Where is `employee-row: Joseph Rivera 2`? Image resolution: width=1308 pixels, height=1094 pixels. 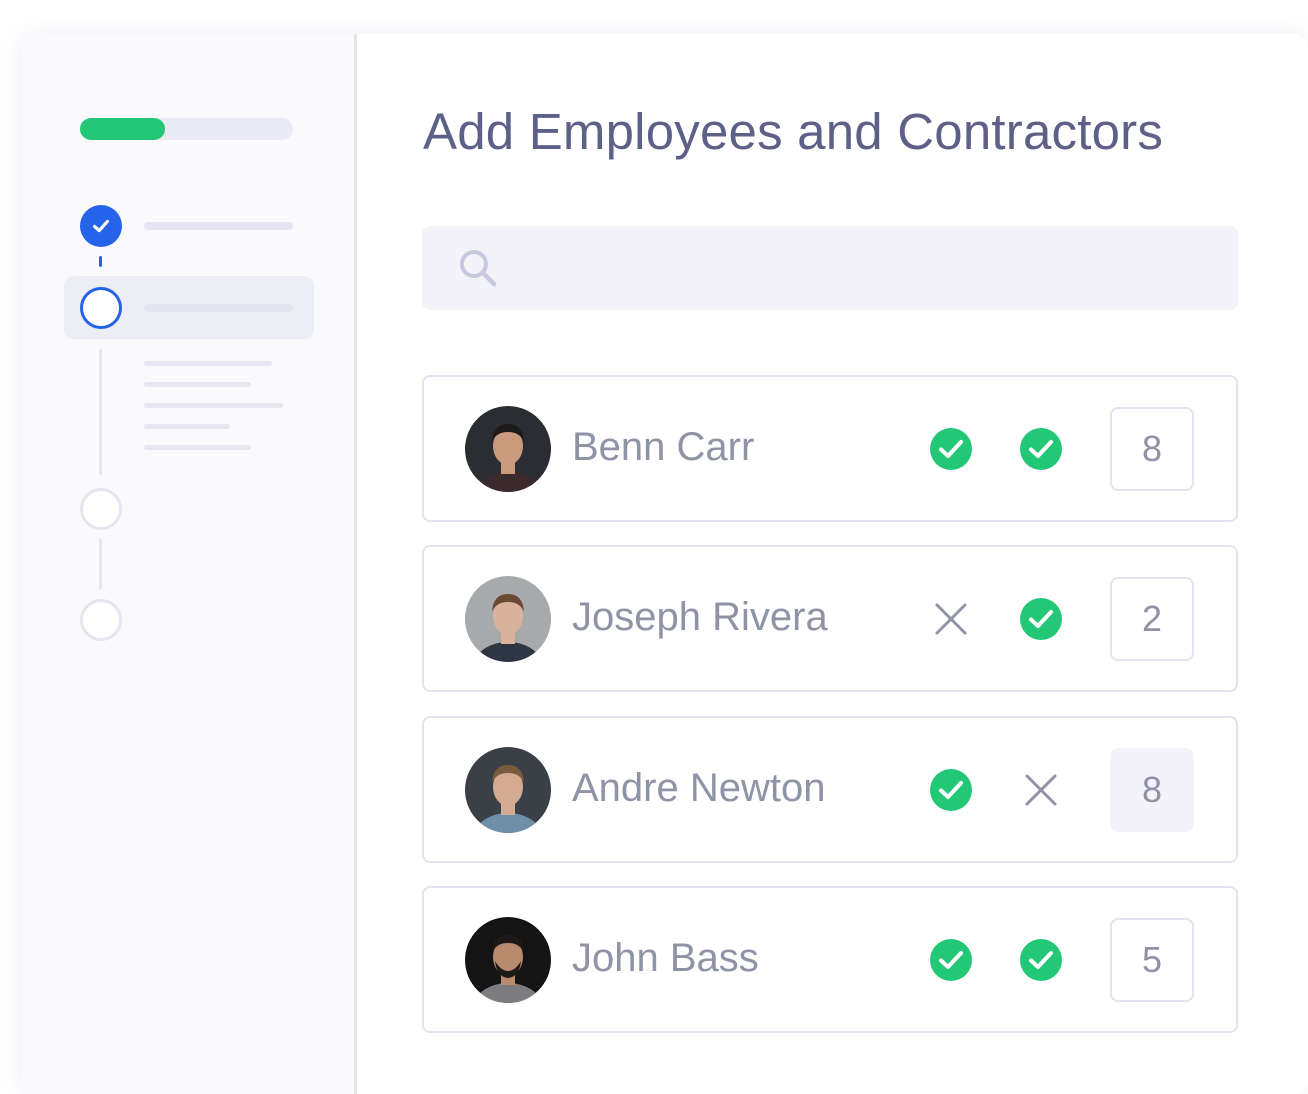
employee-row: Joseph Rivera 2 is located at coordinates (830, 618).